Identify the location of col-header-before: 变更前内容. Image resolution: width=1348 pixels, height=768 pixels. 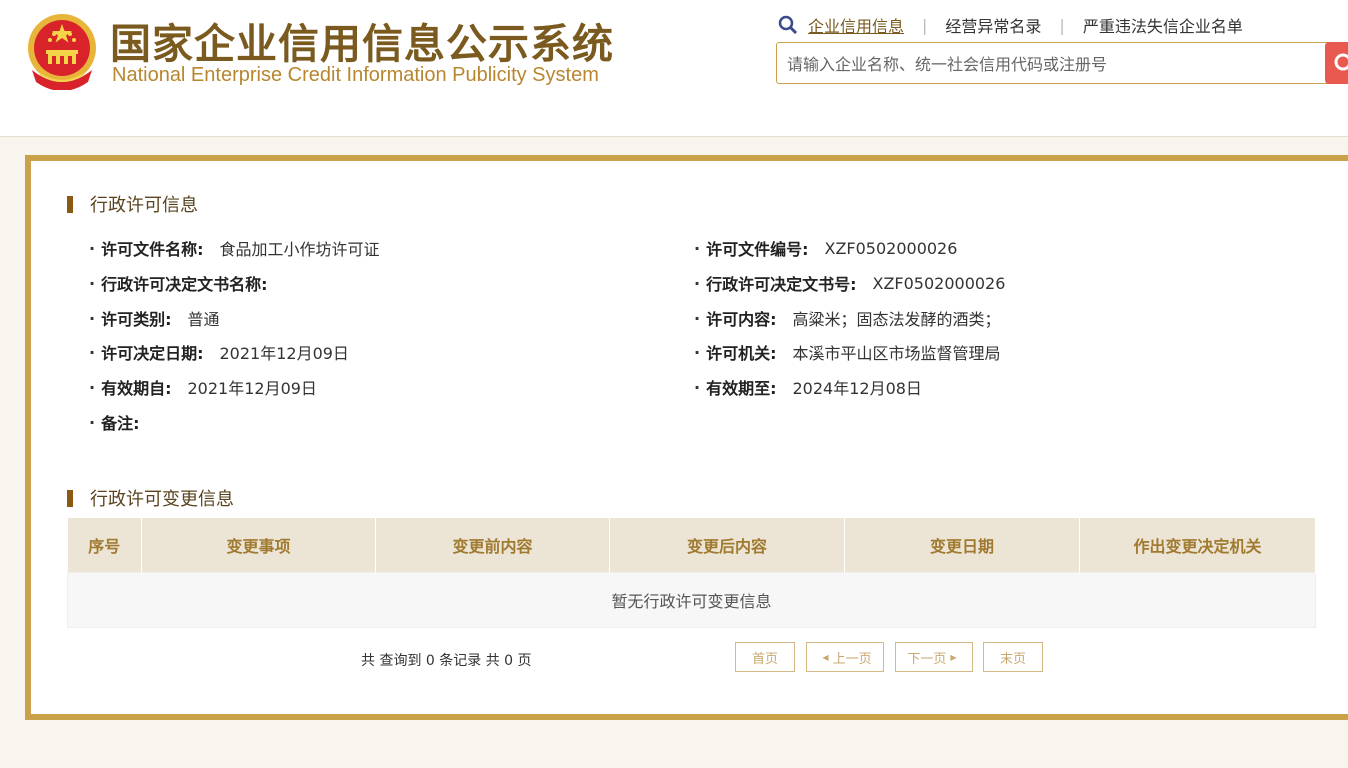
(492, 545).